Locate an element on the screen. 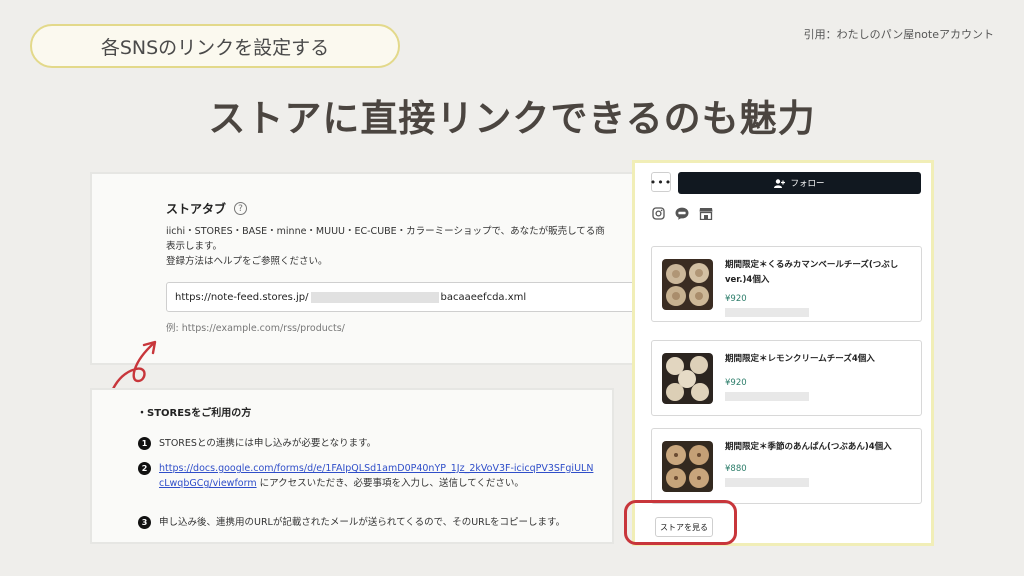 This screenshot has width=1024, height=576. store-tab-heading: ストアタブ ? is located at coordinates (207, 208).